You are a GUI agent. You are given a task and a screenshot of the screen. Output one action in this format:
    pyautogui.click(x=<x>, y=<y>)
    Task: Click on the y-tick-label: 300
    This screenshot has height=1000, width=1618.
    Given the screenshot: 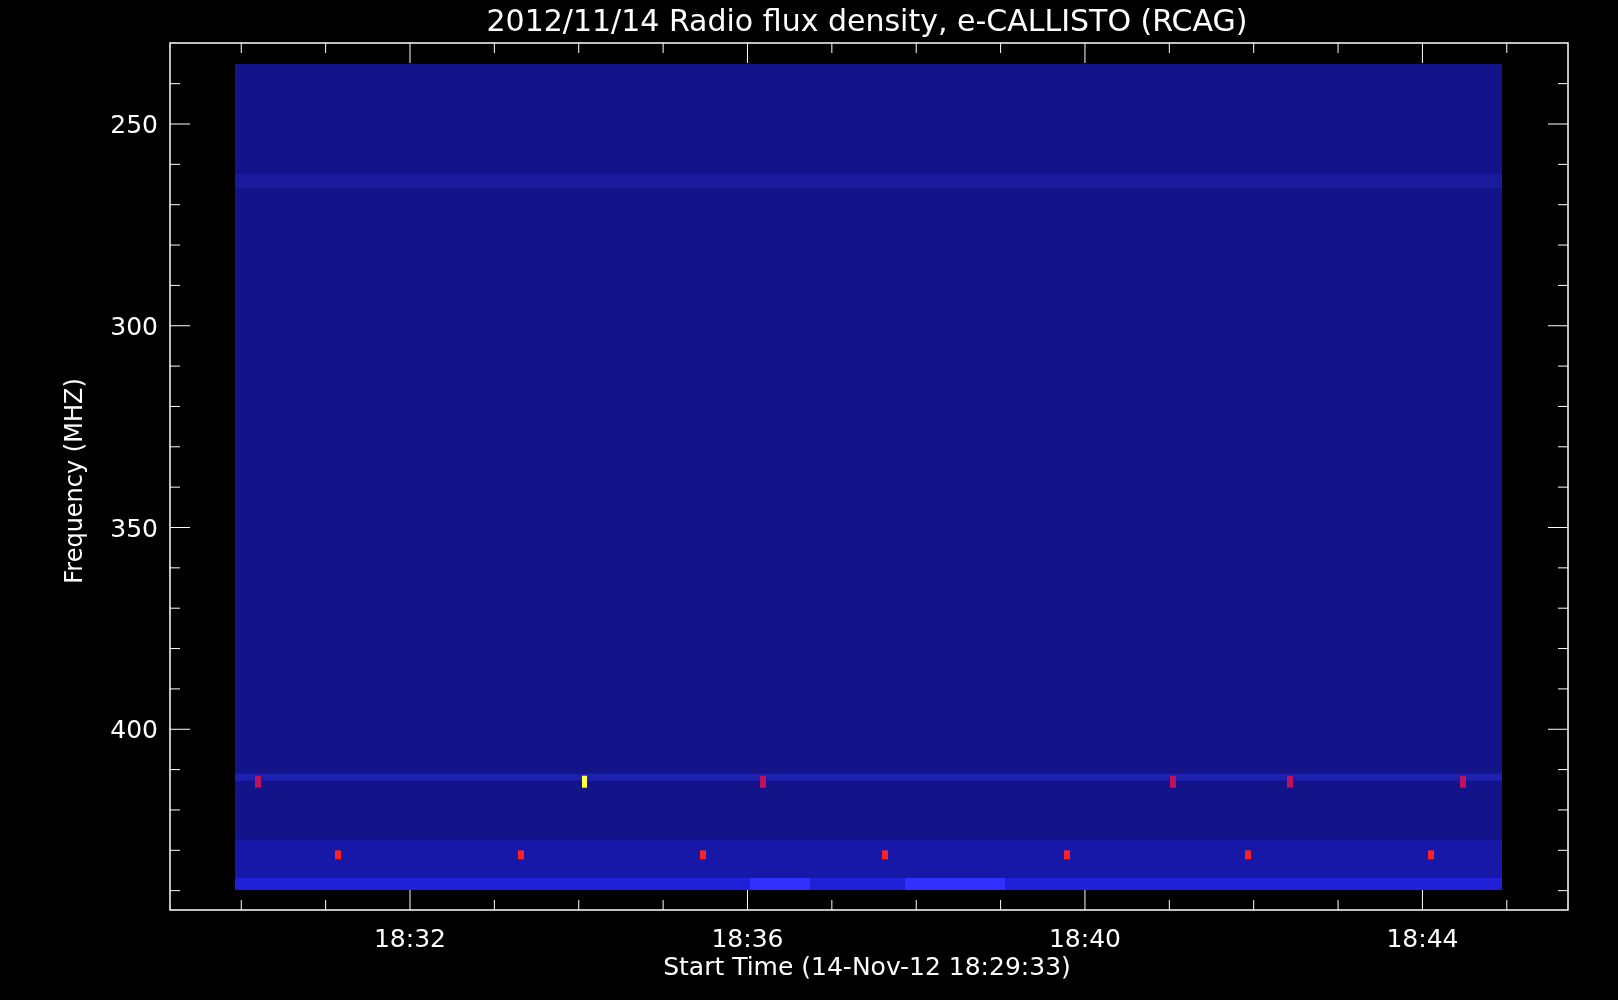 What is the action you would take?
    pyautogui.click(x=134, y=326)
    